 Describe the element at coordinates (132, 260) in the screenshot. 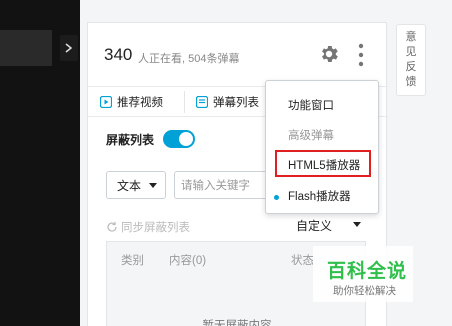

I see `column-header-category: 类别` at that location.